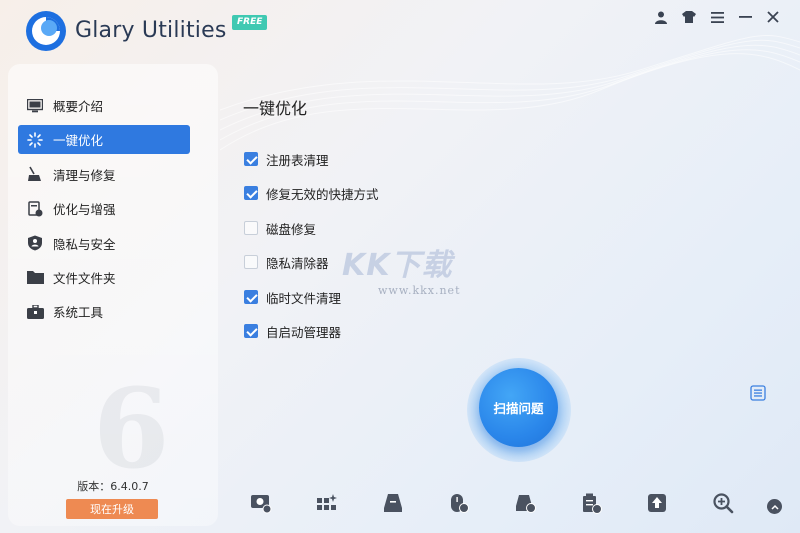 This screenshot has width=800, height=533. I want to click on option-label: 自启动管理器, so click(304, 332).